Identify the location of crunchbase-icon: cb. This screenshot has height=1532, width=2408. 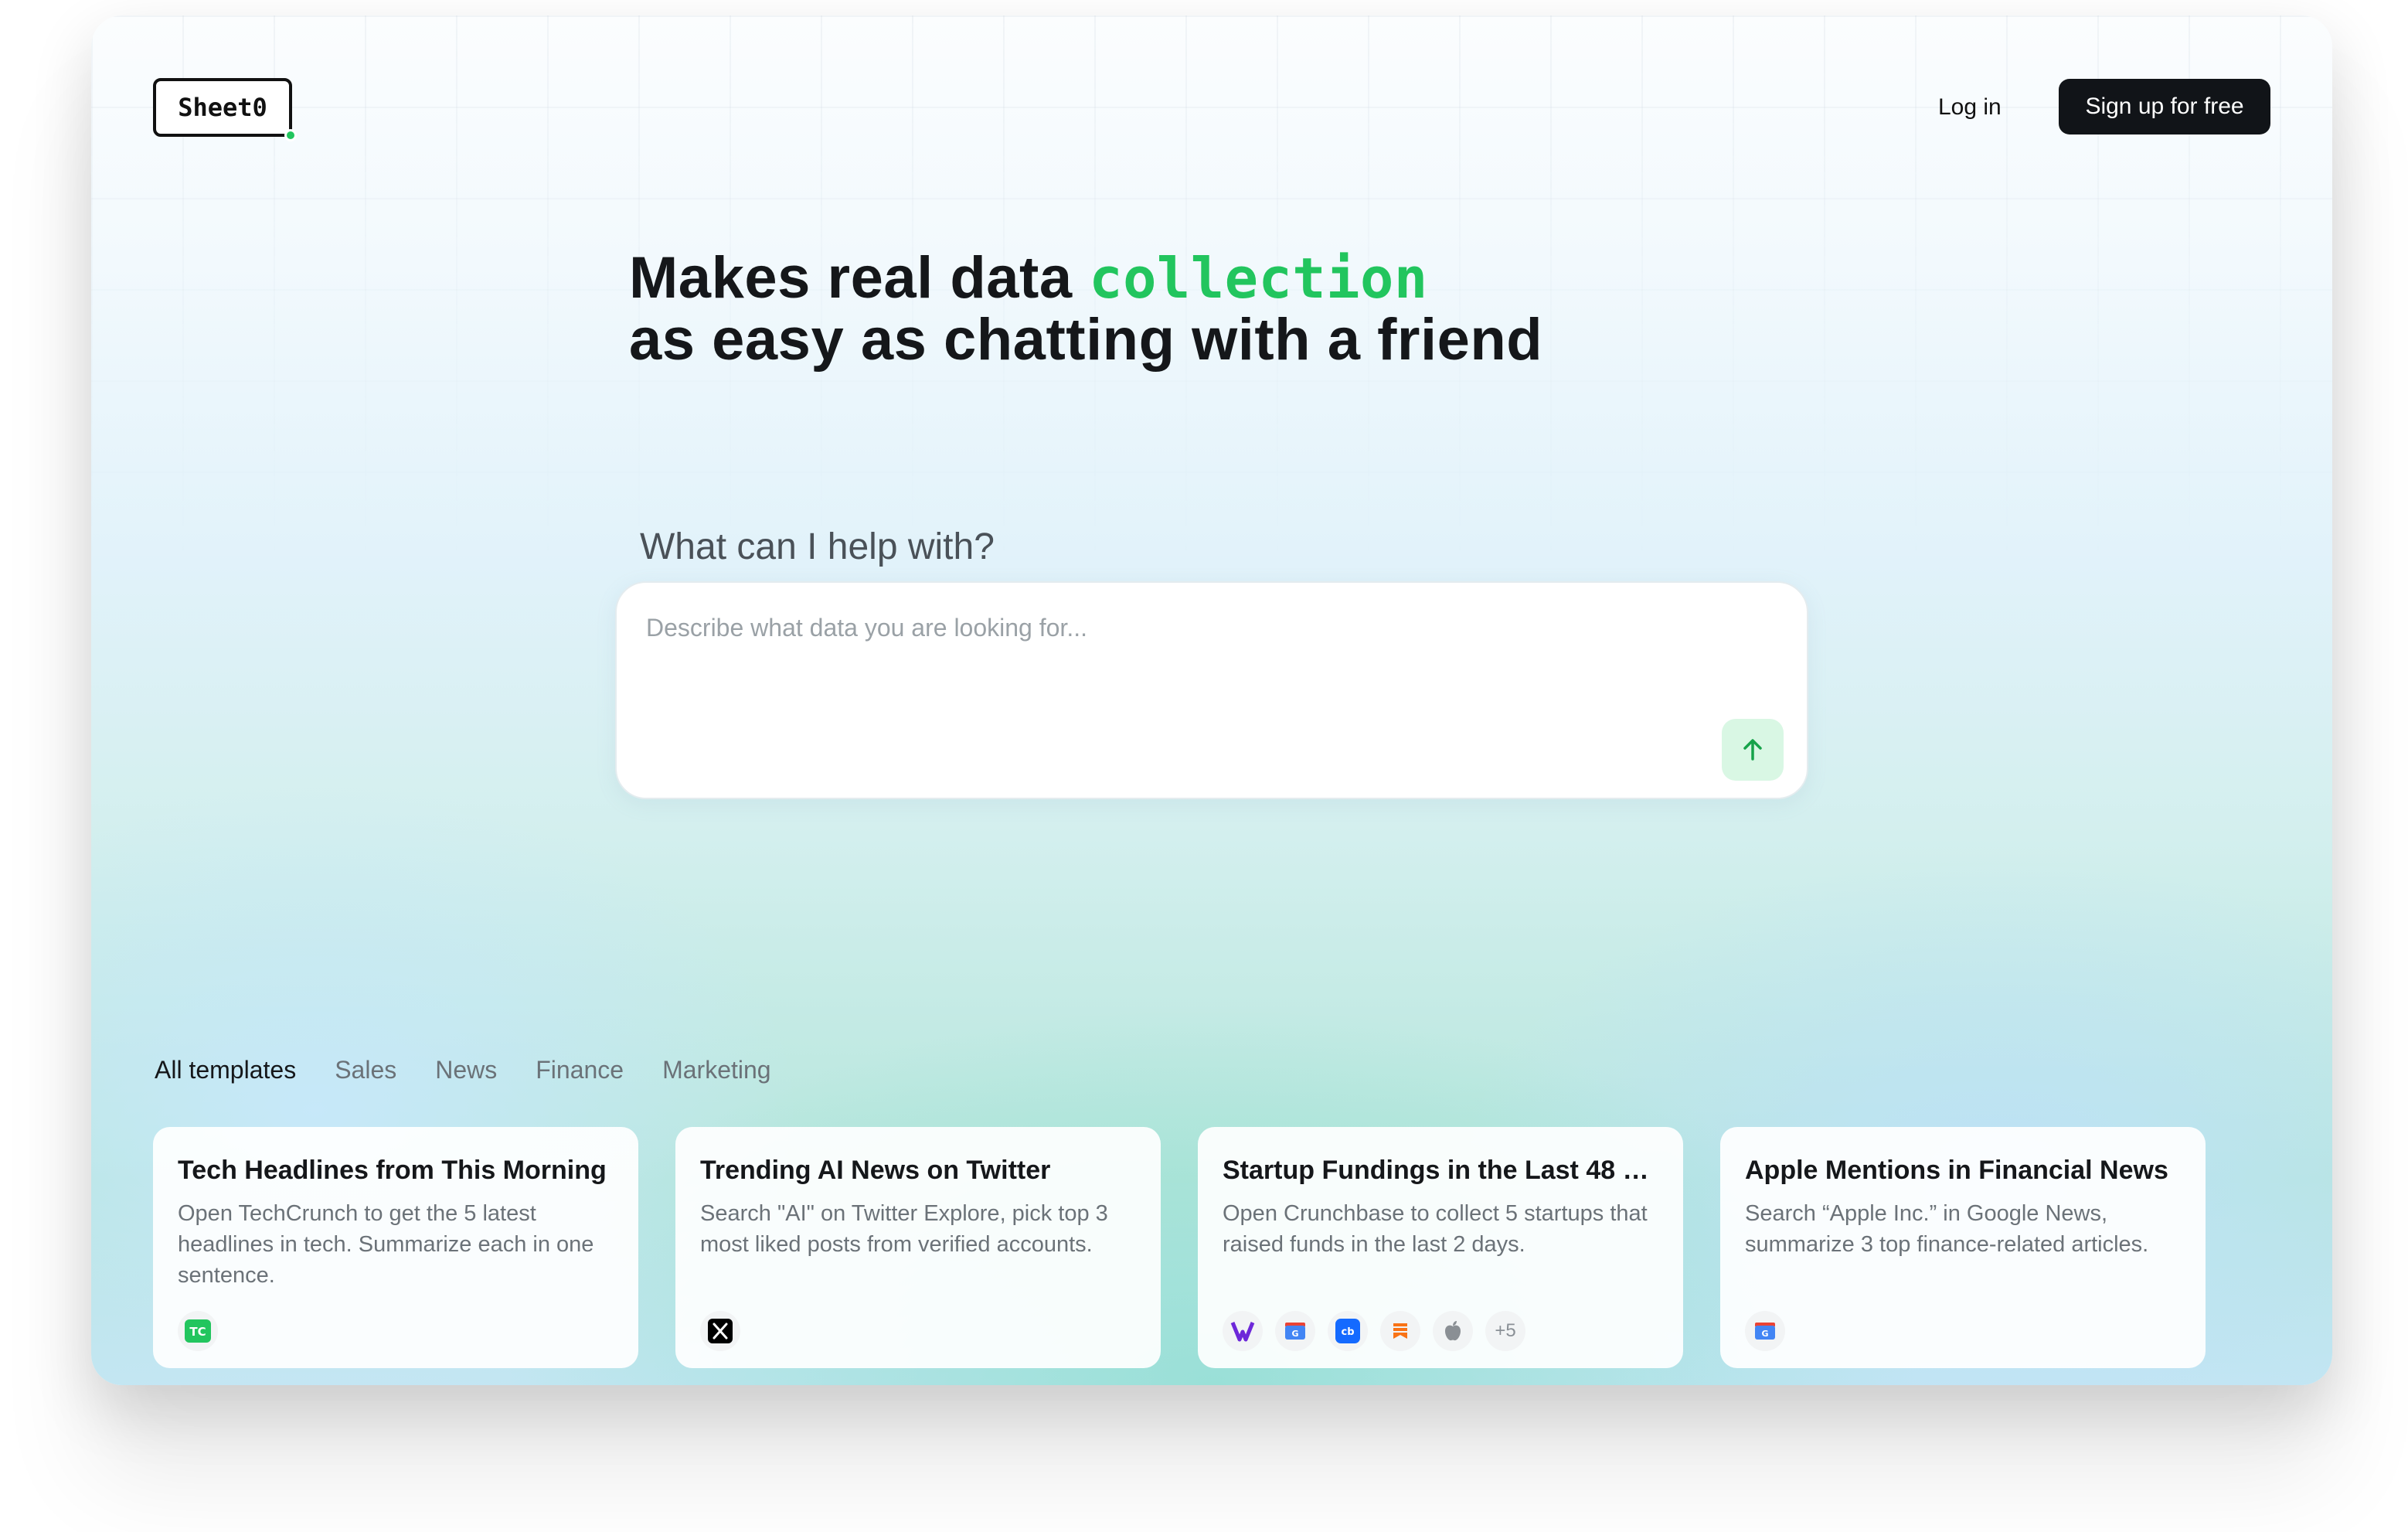
(1348, 1331).